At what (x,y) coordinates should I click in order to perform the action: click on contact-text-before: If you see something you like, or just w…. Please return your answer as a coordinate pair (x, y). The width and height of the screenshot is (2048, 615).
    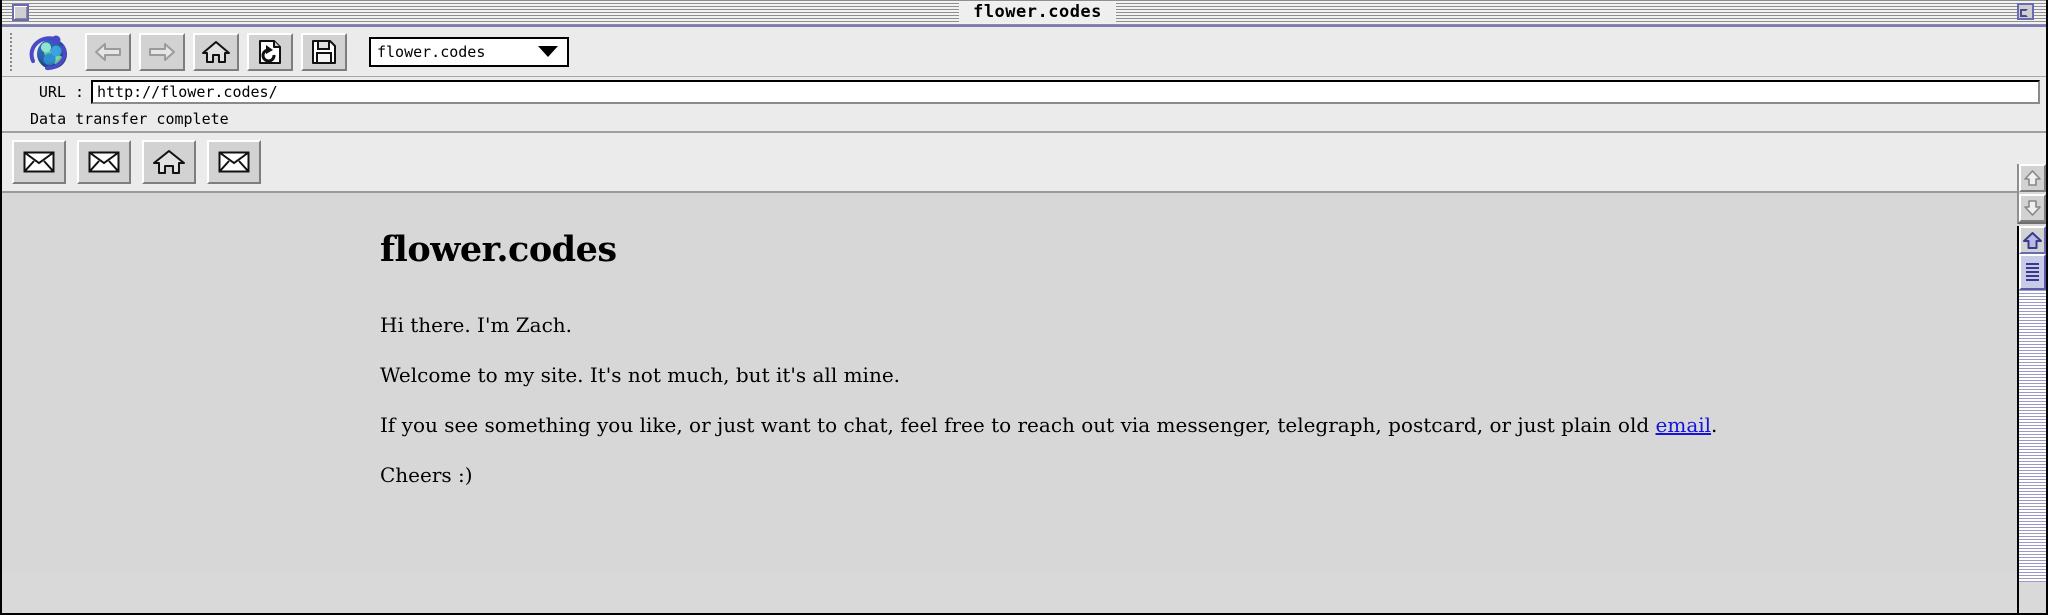
    Looking at the image, I should click on (1018, 425).